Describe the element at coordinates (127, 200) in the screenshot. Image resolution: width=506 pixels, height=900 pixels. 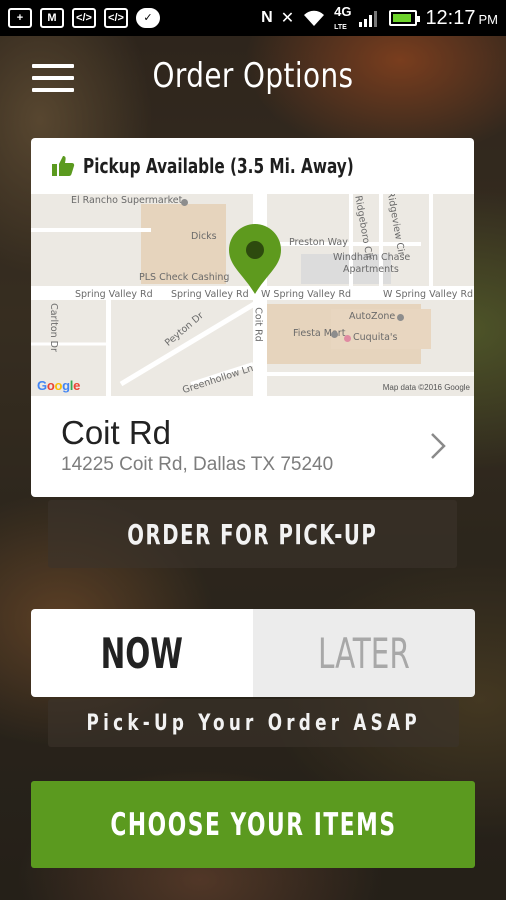
I see `map-label: El Rancho Supermarket` at that location.